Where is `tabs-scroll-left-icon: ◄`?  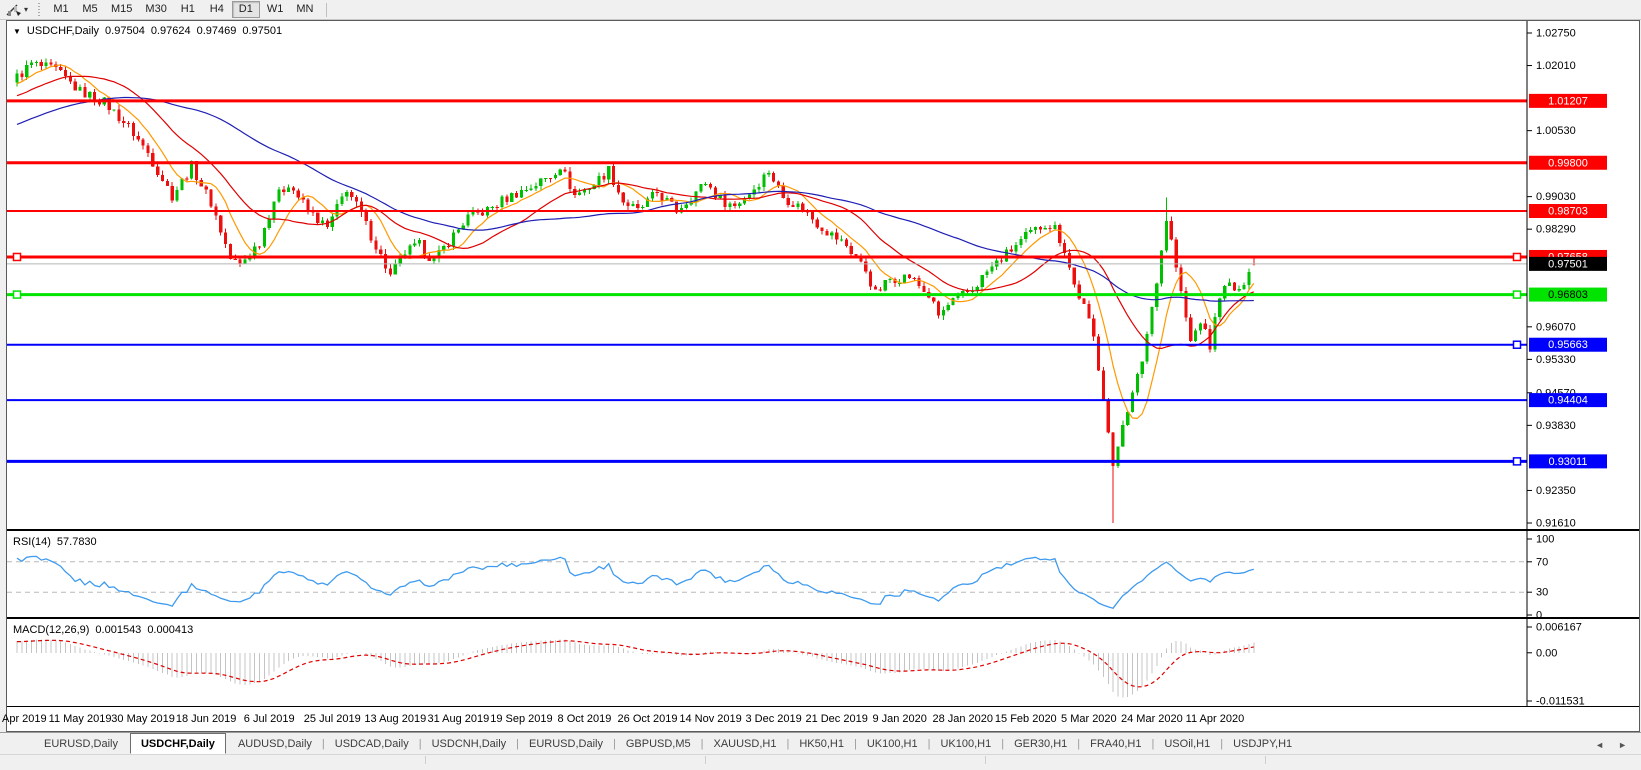 tabs-scroll-left-icon: ◄ is located at coordinates (1599, 745).